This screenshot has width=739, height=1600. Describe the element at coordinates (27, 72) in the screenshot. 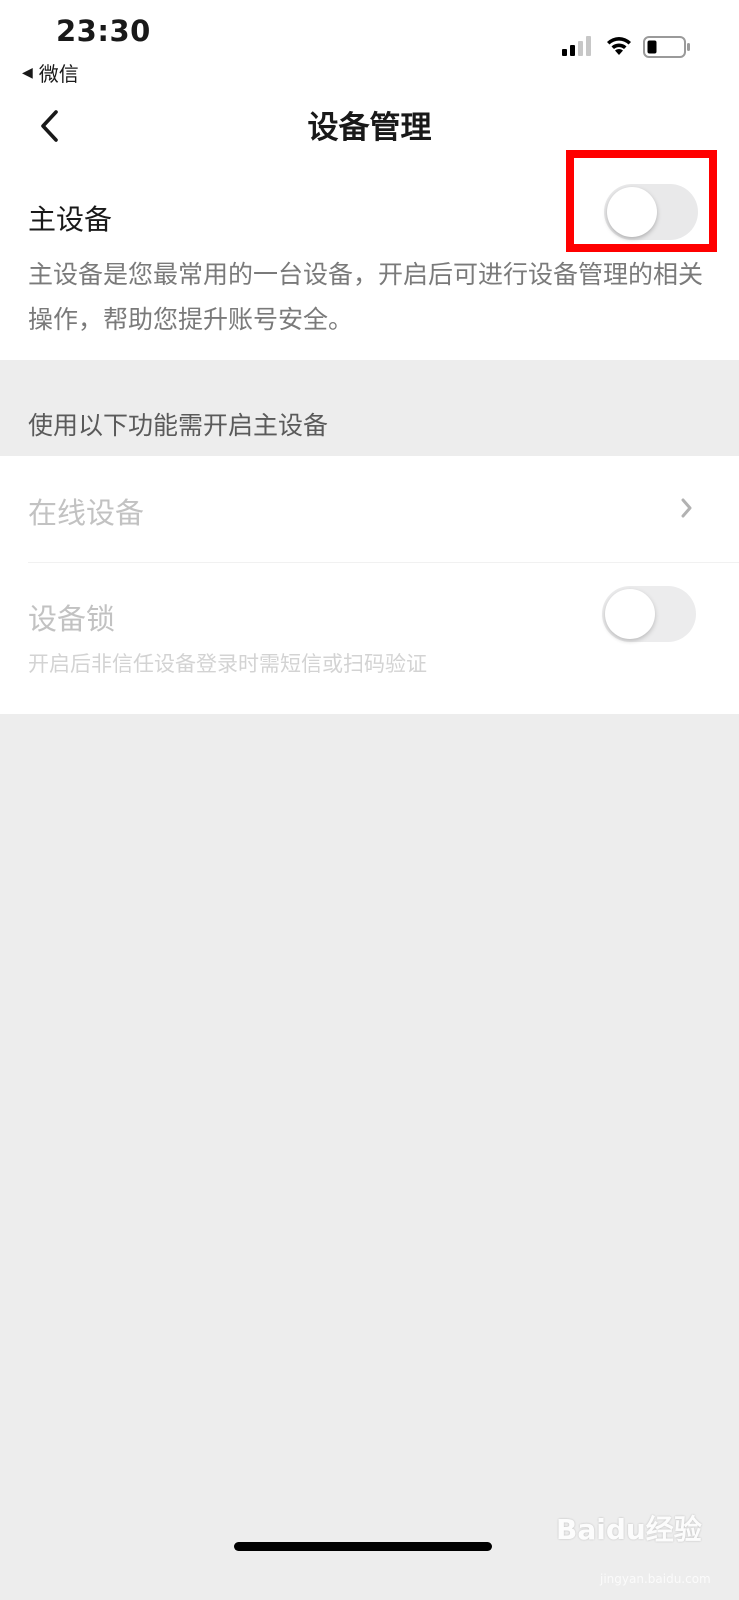

I see `back-triangle-icon: ◀` at that location.